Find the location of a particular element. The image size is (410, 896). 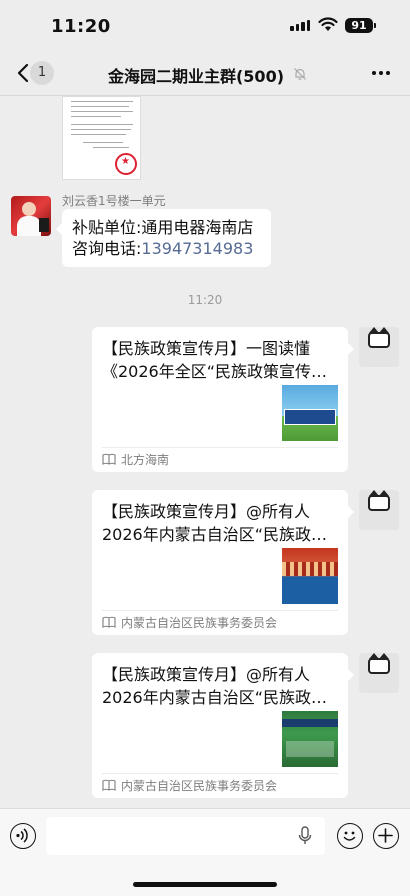

message-input is located at coordinates (185, 836).